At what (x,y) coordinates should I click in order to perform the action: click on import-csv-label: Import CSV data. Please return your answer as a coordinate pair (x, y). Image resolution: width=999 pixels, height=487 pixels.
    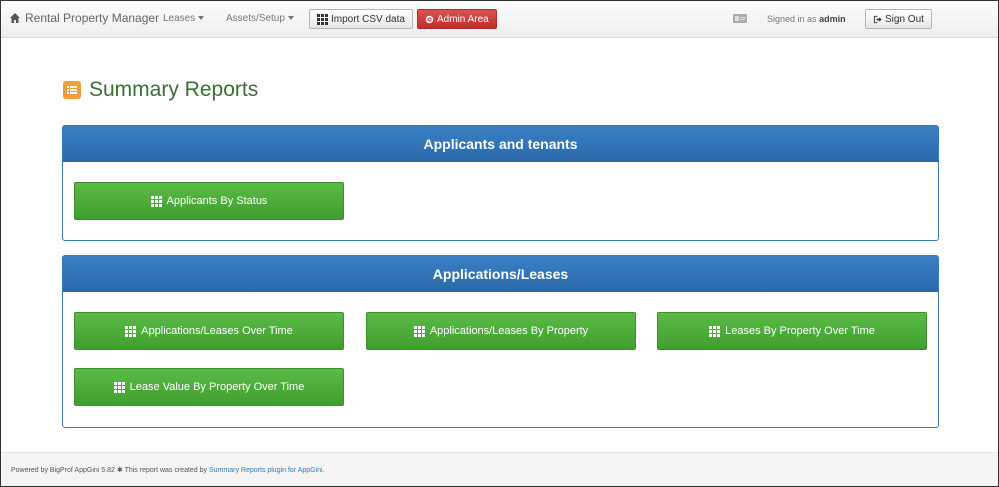
    Looking at the image, I should click on (368, 19).